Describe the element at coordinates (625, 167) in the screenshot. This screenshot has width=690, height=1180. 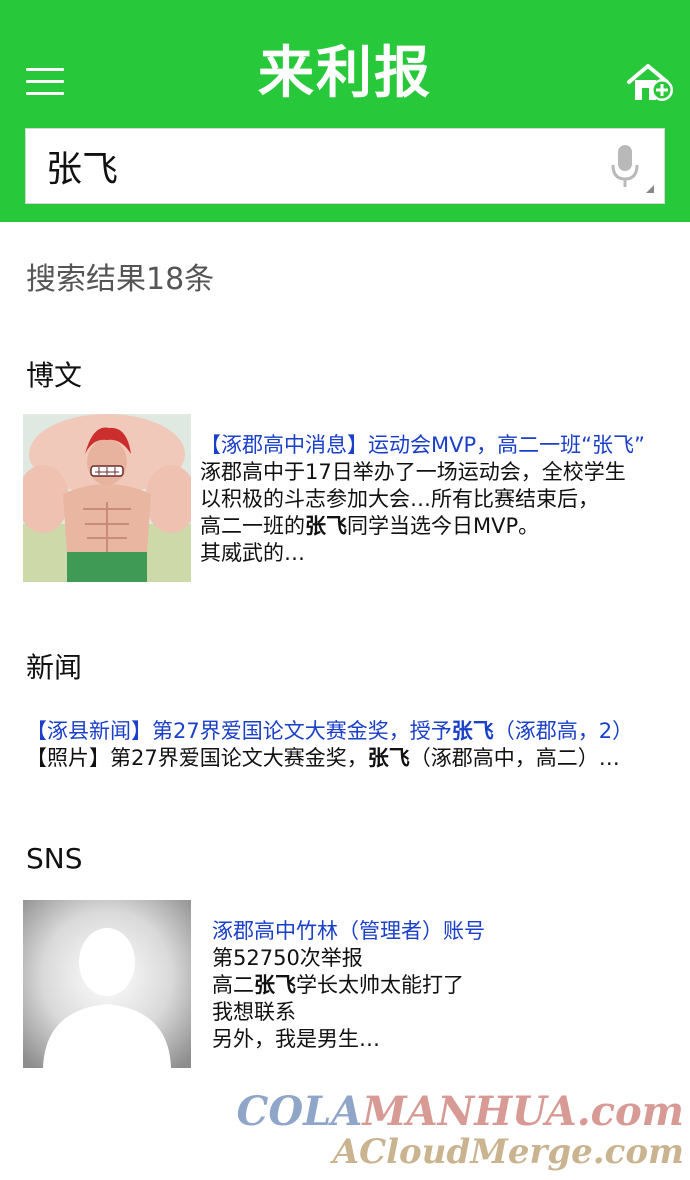
I see `microphone-icon` at that location.